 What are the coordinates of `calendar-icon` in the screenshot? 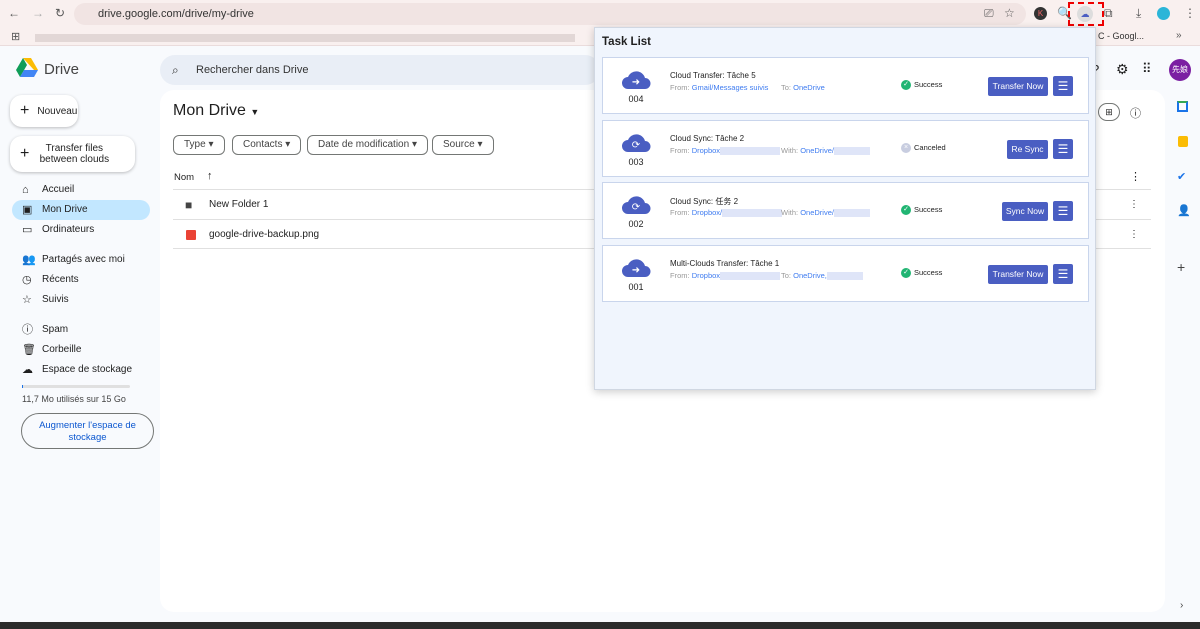 It's located at (1182, 106).